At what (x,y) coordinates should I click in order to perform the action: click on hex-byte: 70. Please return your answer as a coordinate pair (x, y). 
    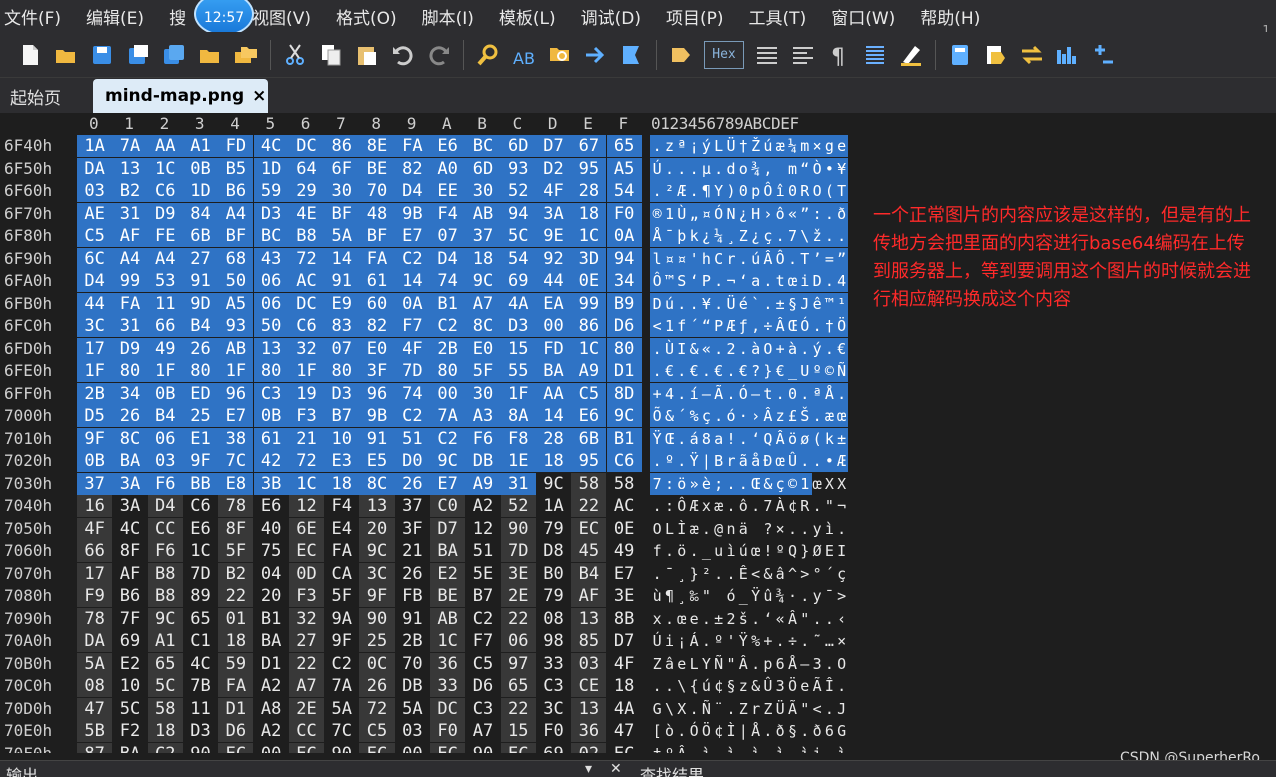
    Looking at the image, I should click on (412, 664).